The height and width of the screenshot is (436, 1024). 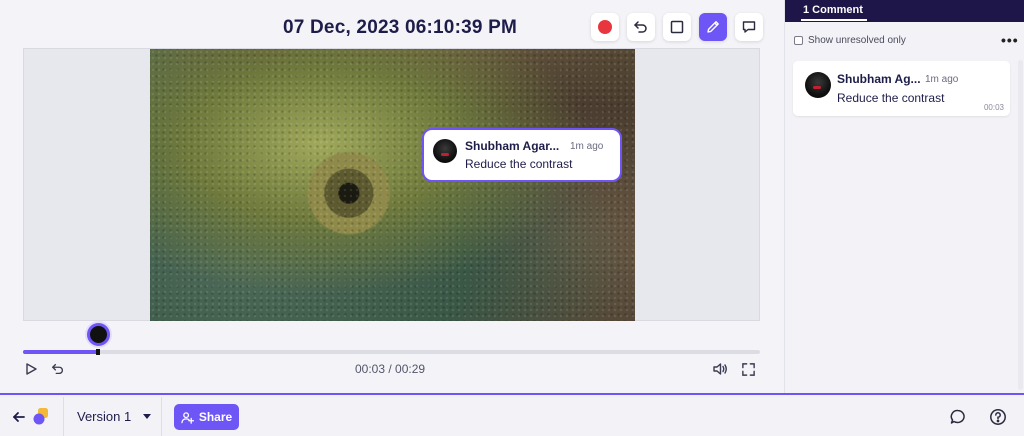 I want to click on chat-icon, so click(x=957, y=416).